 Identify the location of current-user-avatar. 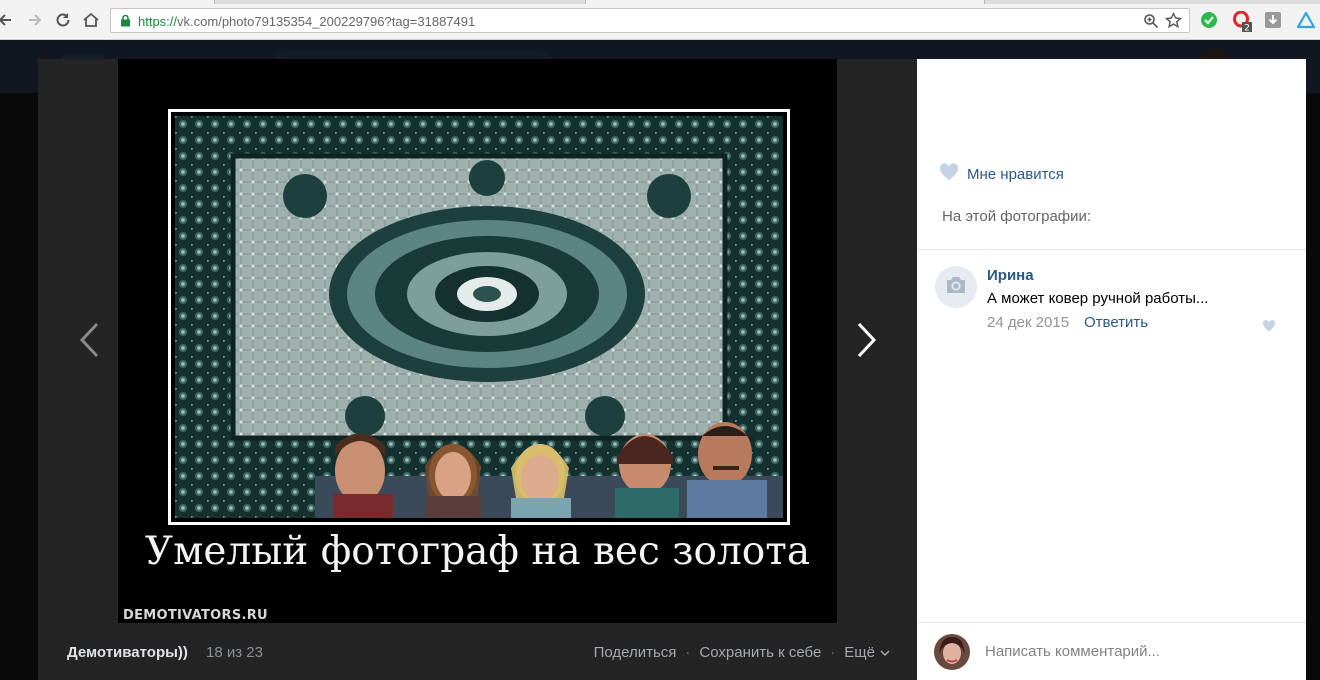
(952, 652).